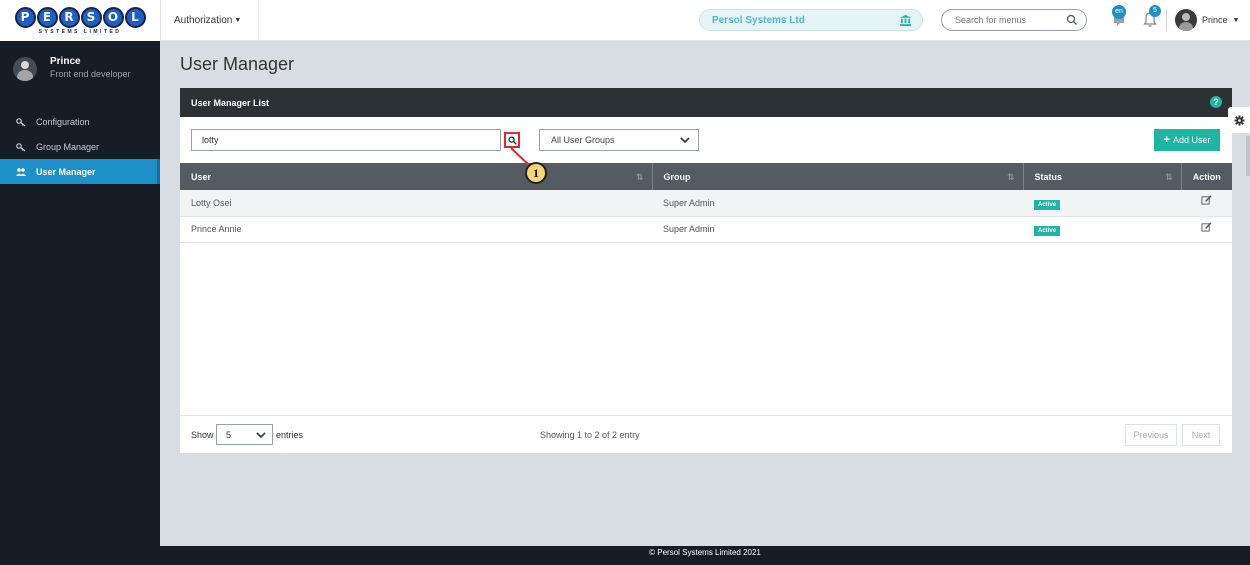  Describe the element at coordinates (80, 31) in the screenshot. I see `logo-tagline: SYSTEMS LIMITED` at that location.